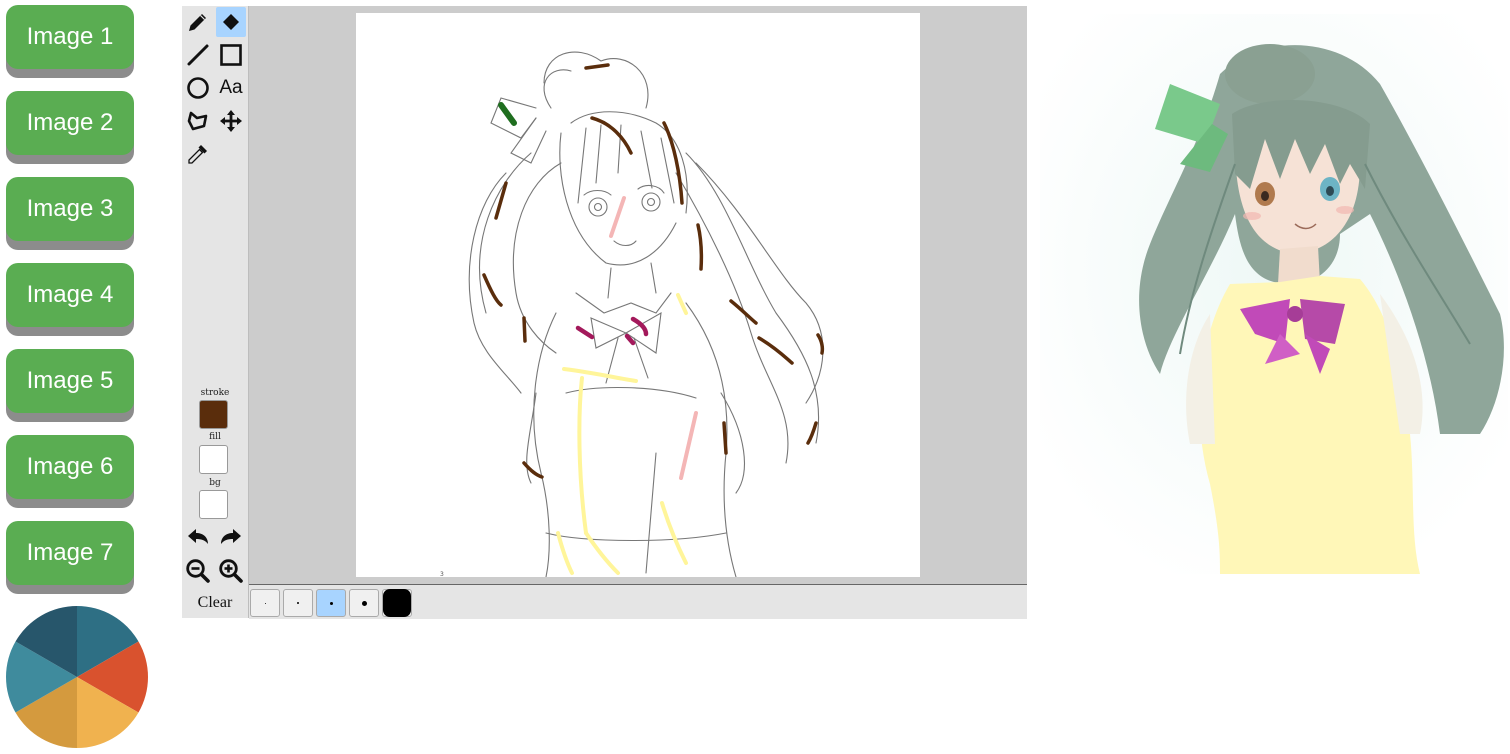 This screenshot has height=754, width=1510. What do you see at coordinates (70, 553) in the screenshot?
I see `image-button-7: Image 7` at bounding box center [70, 553].